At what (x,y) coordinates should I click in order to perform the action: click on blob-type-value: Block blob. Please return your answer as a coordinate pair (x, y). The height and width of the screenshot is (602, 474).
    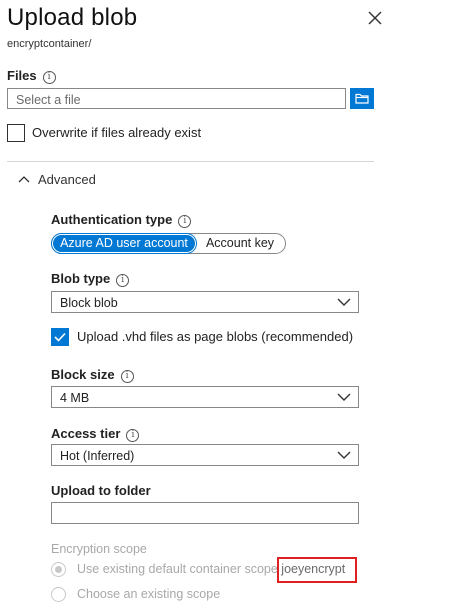
    Looking at the image, I should click on (89, 303).